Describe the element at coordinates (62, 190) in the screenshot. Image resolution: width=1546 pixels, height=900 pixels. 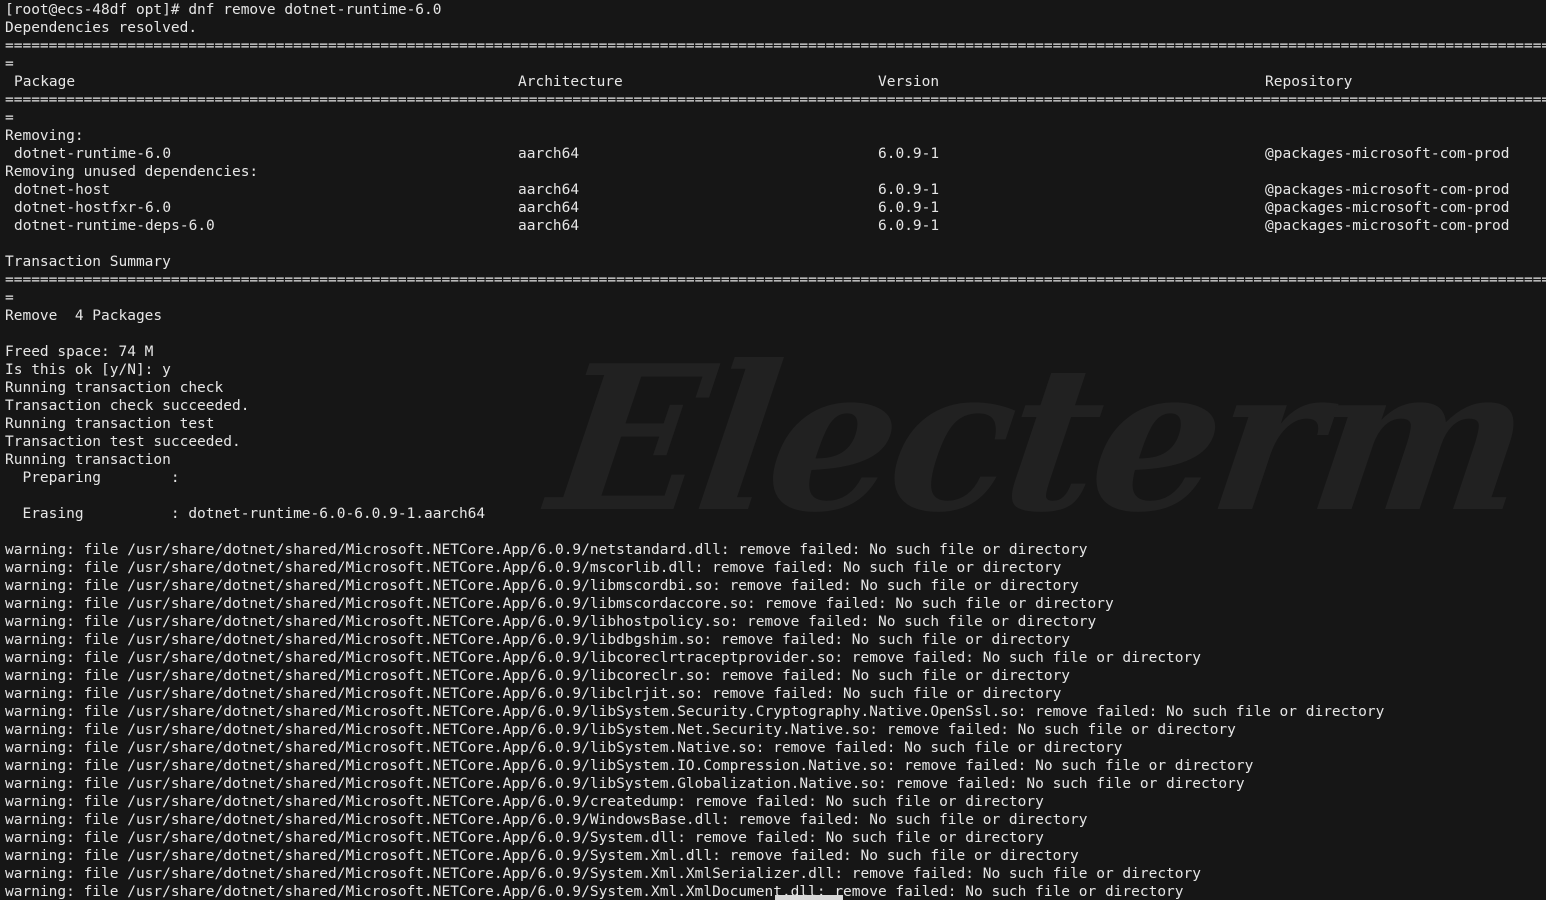
I see `row-package: dotnet-host` at that location.